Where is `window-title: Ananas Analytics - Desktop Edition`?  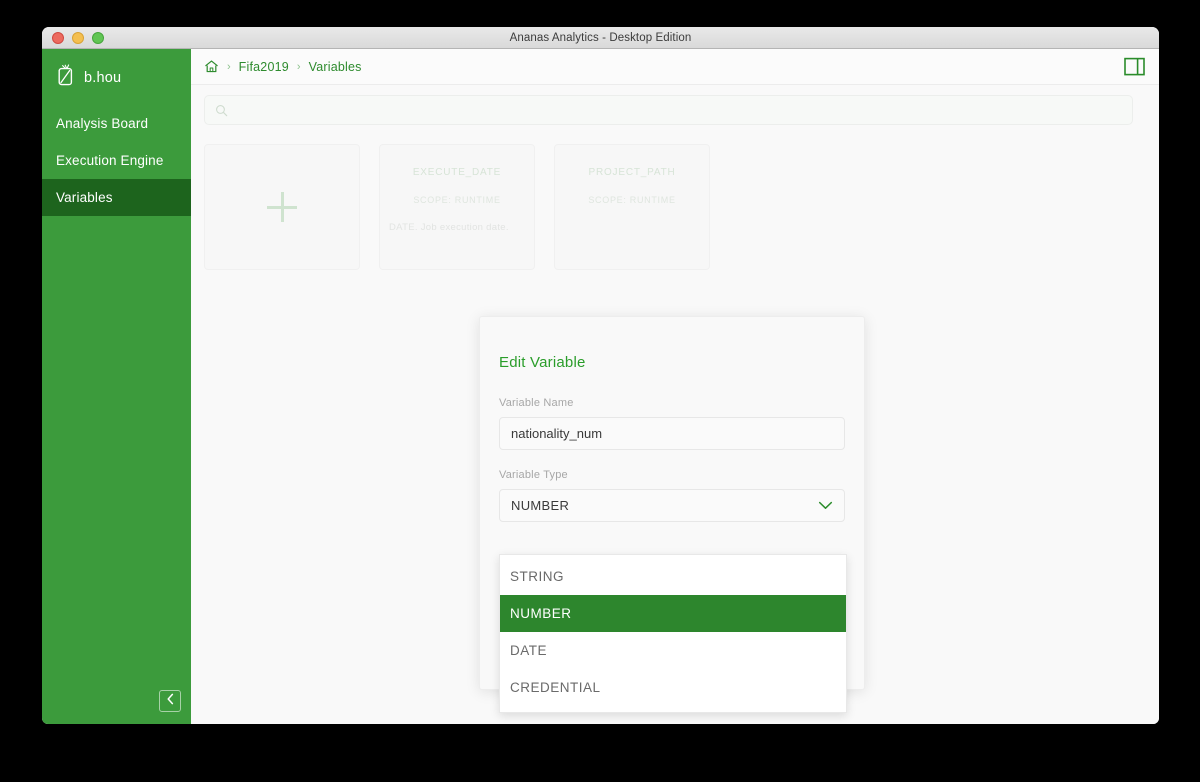 window-title: Ananas Analytics - Desktop Edition is located at coordinates (600, 37).